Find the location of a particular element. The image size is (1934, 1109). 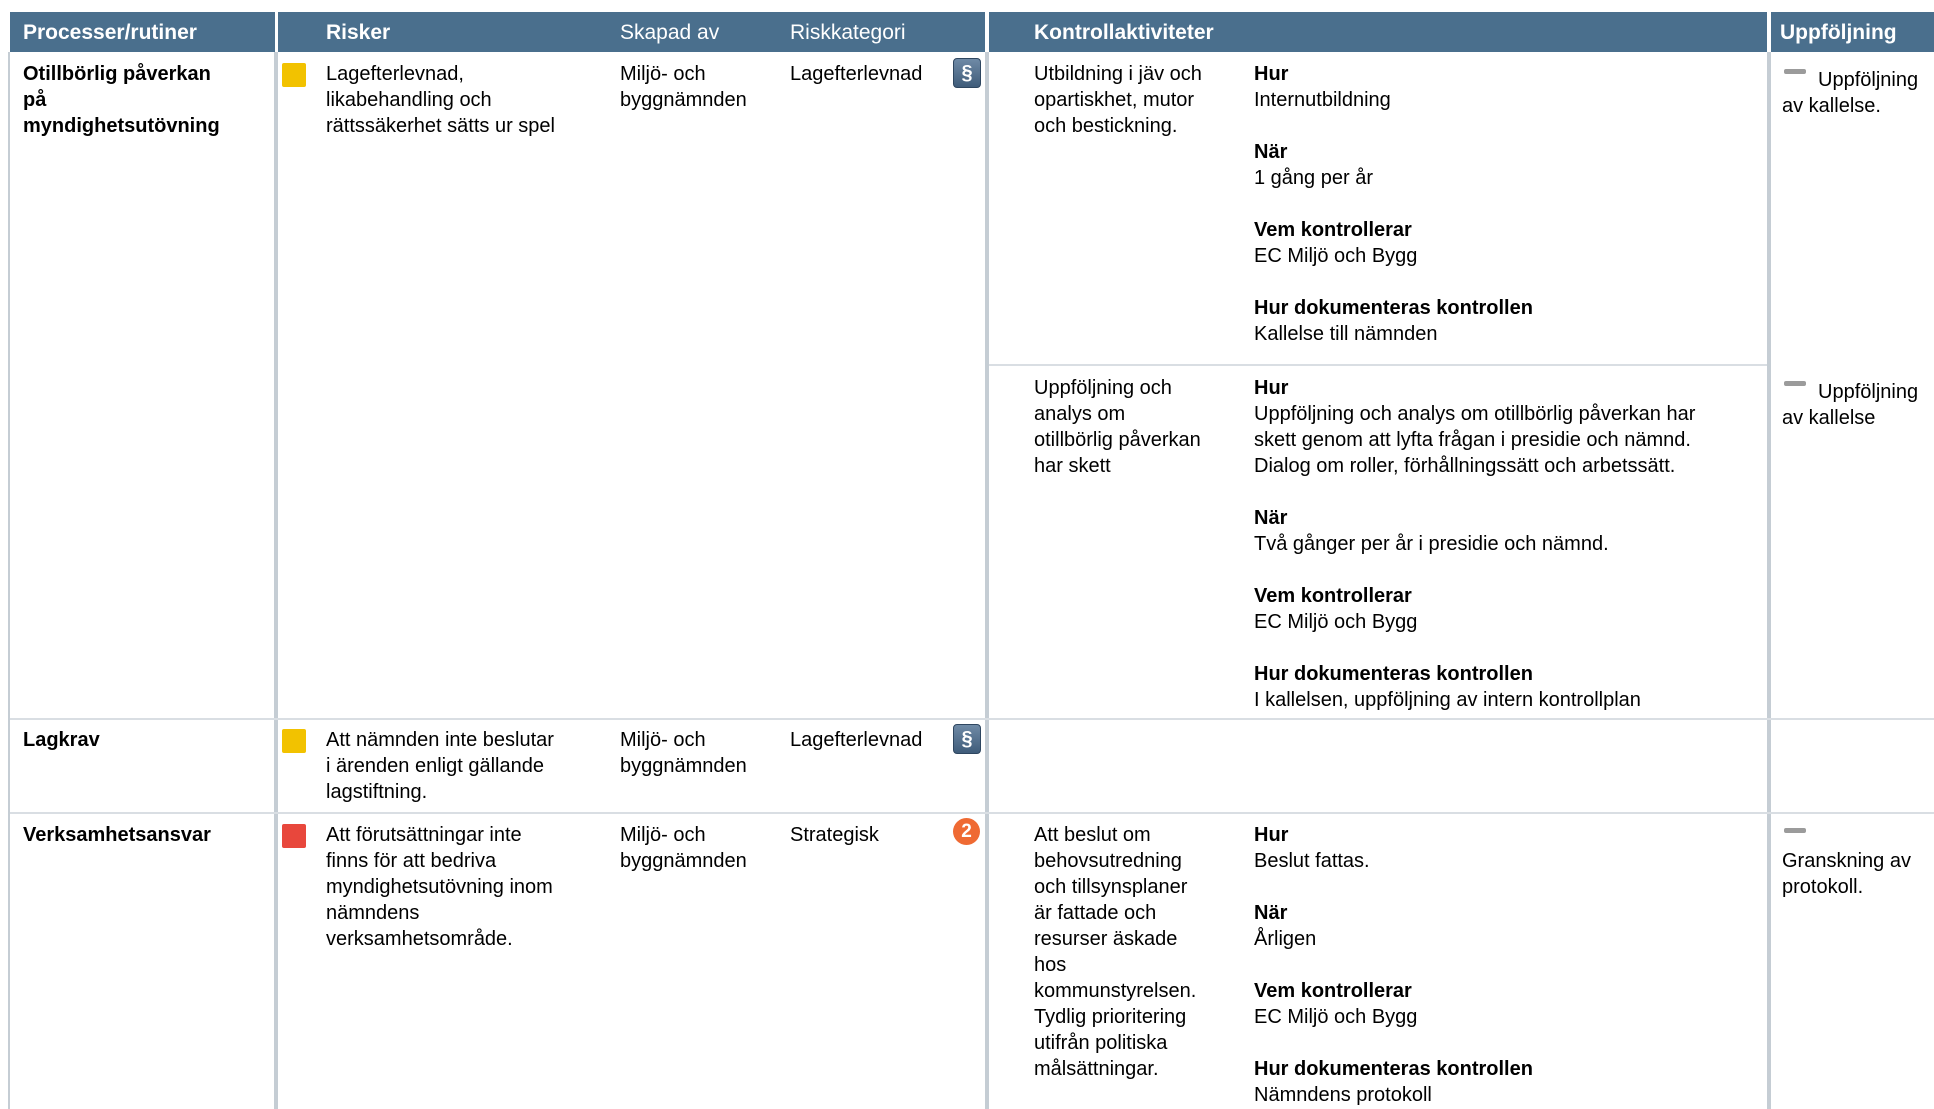

when-value: Årligen is located at coordinates (1285, 939).